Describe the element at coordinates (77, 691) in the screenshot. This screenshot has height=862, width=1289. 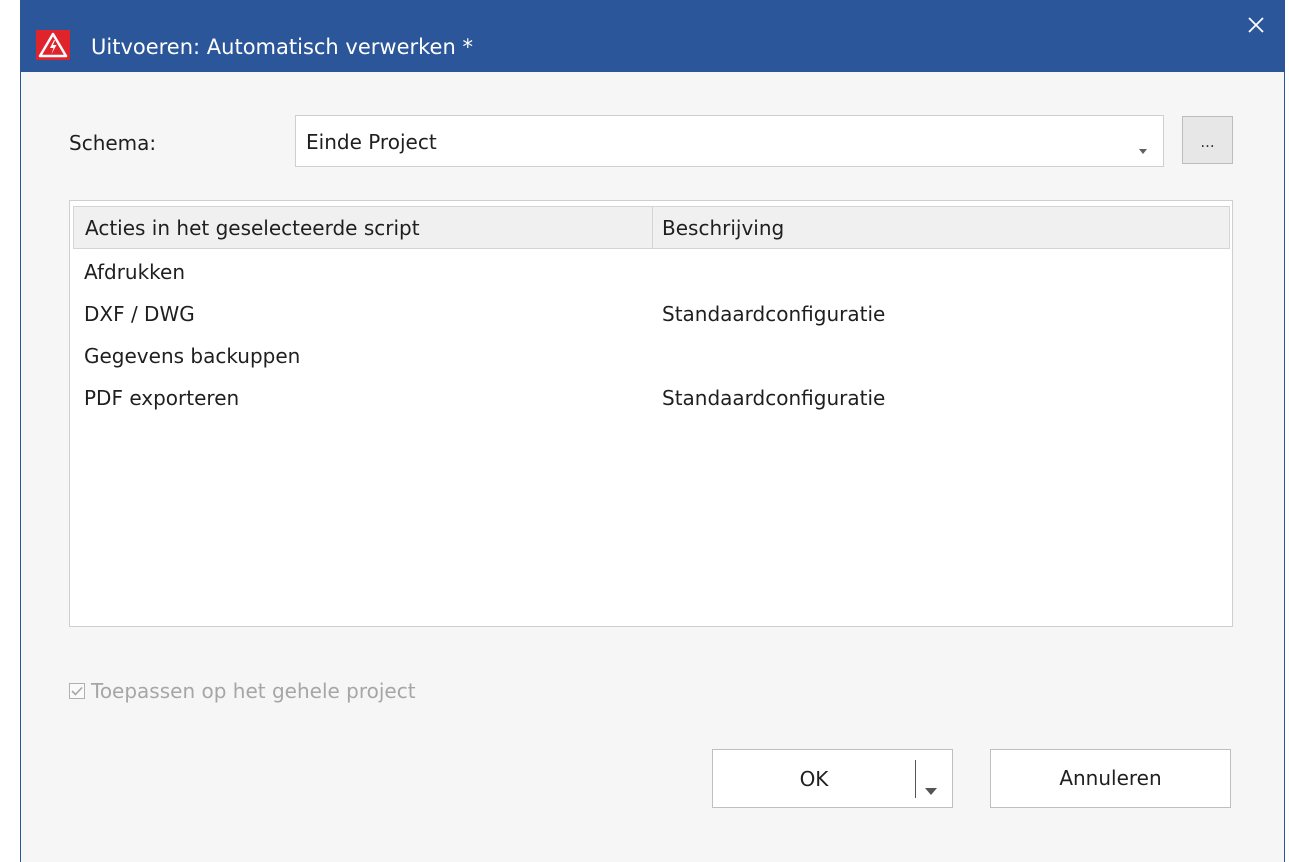
I see `checkmark-icon` at that location.